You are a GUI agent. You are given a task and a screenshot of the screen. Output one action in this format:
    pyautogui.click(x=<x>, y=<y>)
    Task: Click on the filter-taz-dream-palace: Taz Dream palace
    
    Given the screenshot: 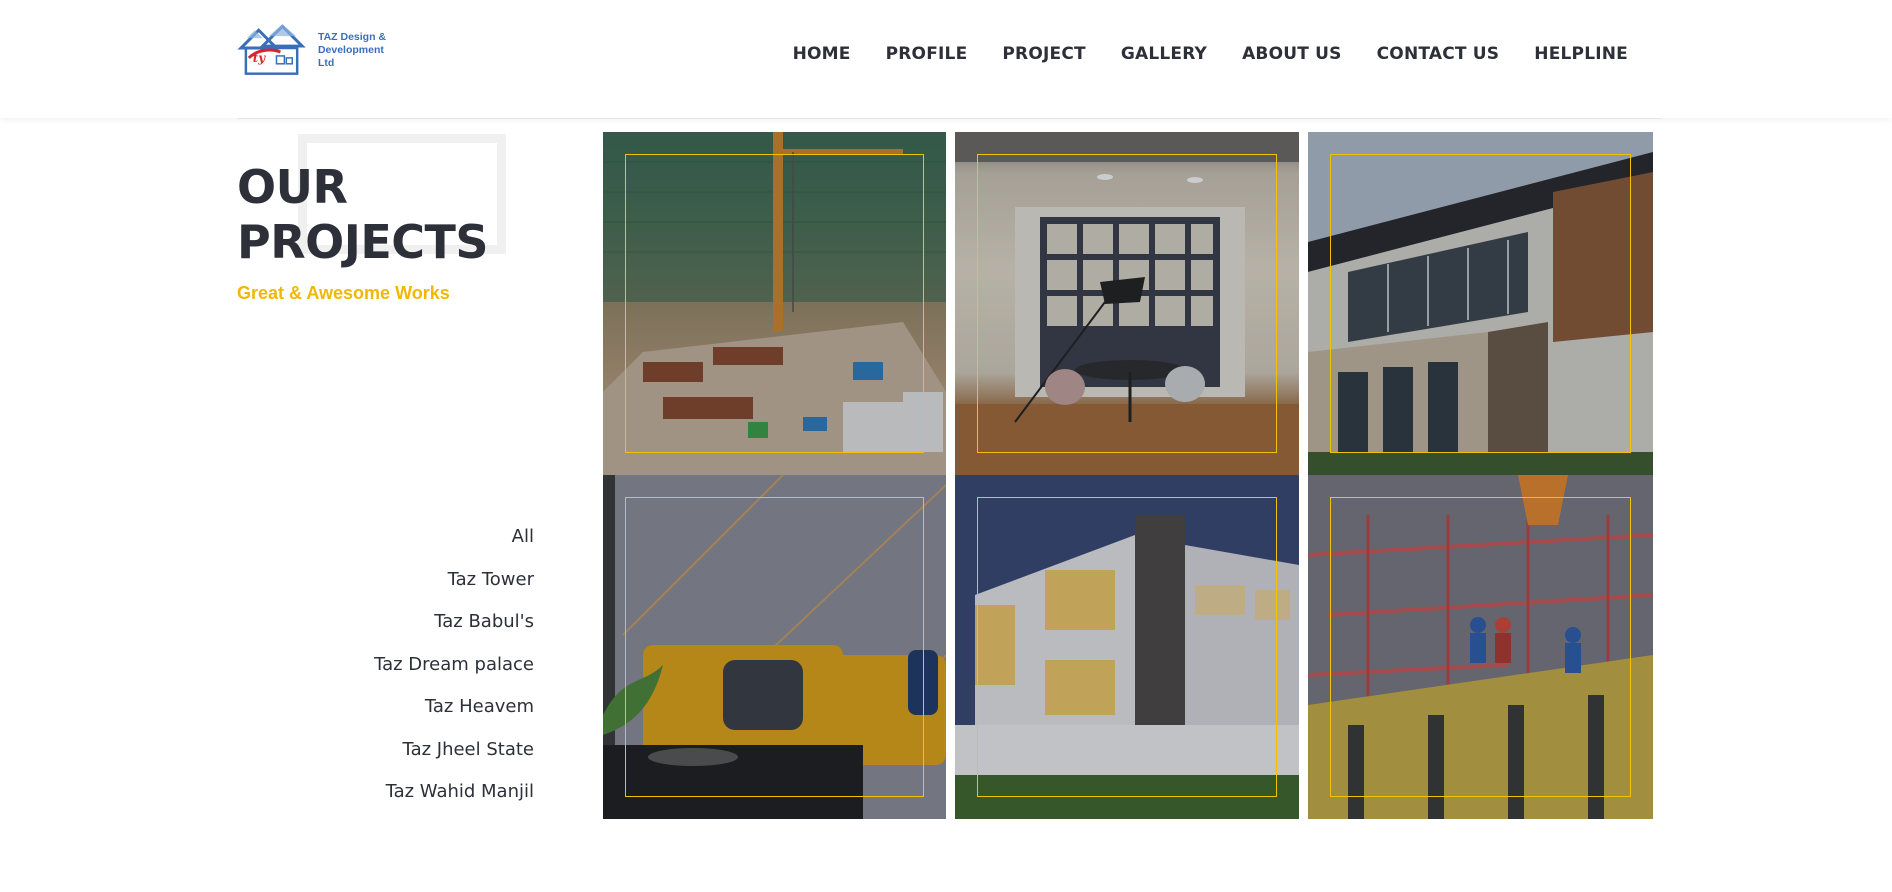 What is the action you would take?
    pyautogui.click(x=454, y=673)
    